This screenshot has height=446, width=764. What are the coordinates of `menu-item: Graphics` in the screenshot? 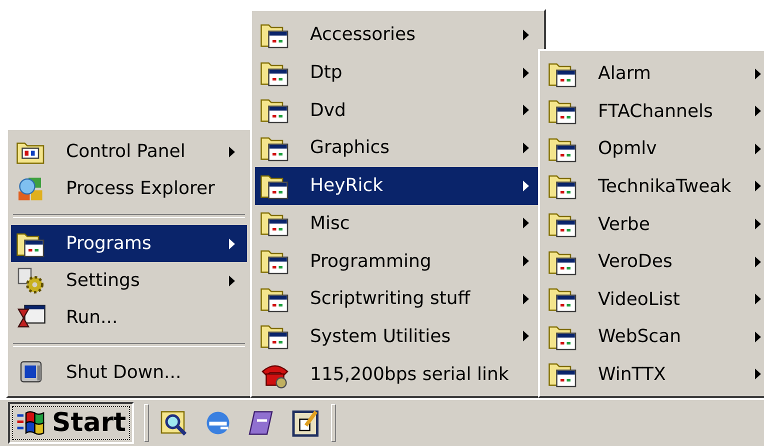 It's located at (398, 148).